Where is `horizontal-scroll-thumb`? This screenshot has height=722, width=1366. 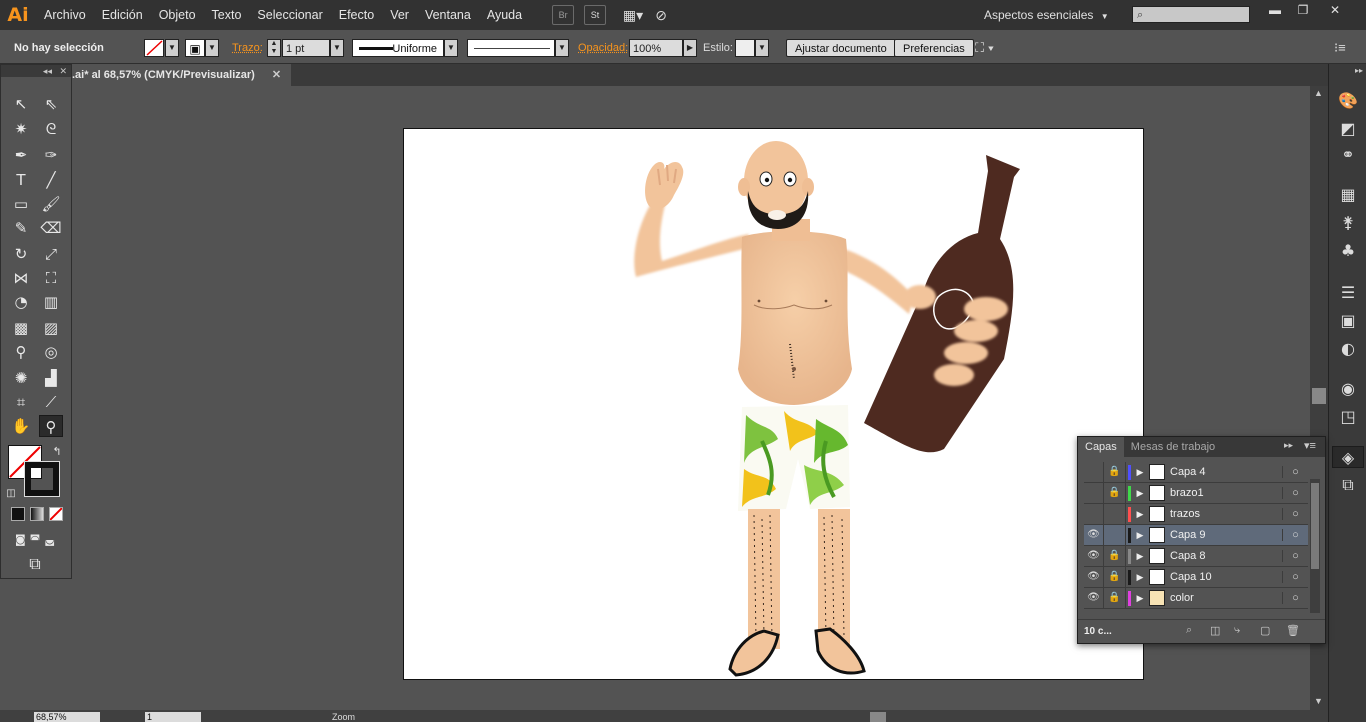 horizontal-scroll-thumb is located at coordinates (878, 717).